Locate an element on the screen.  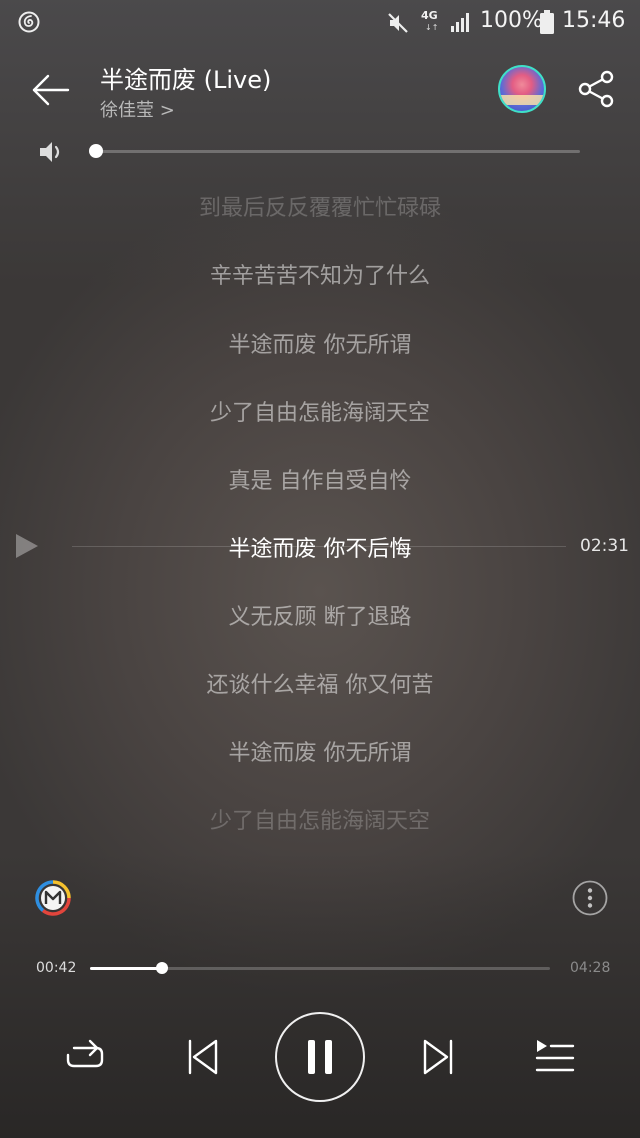
next-icon is located at coordinates (439, 1057).